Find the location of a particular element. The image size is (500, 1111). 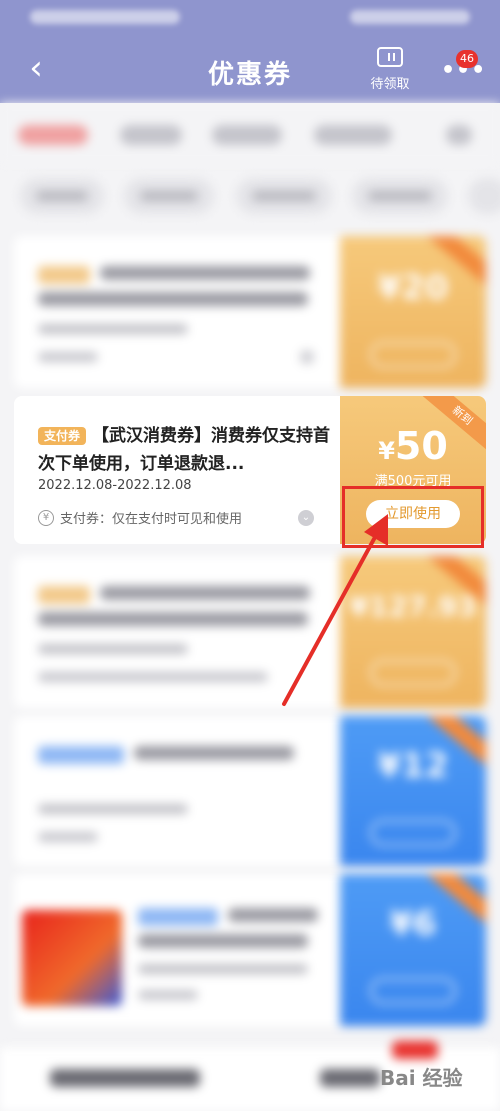

page-title: 优惠券 is located at coordinates (249, 75).